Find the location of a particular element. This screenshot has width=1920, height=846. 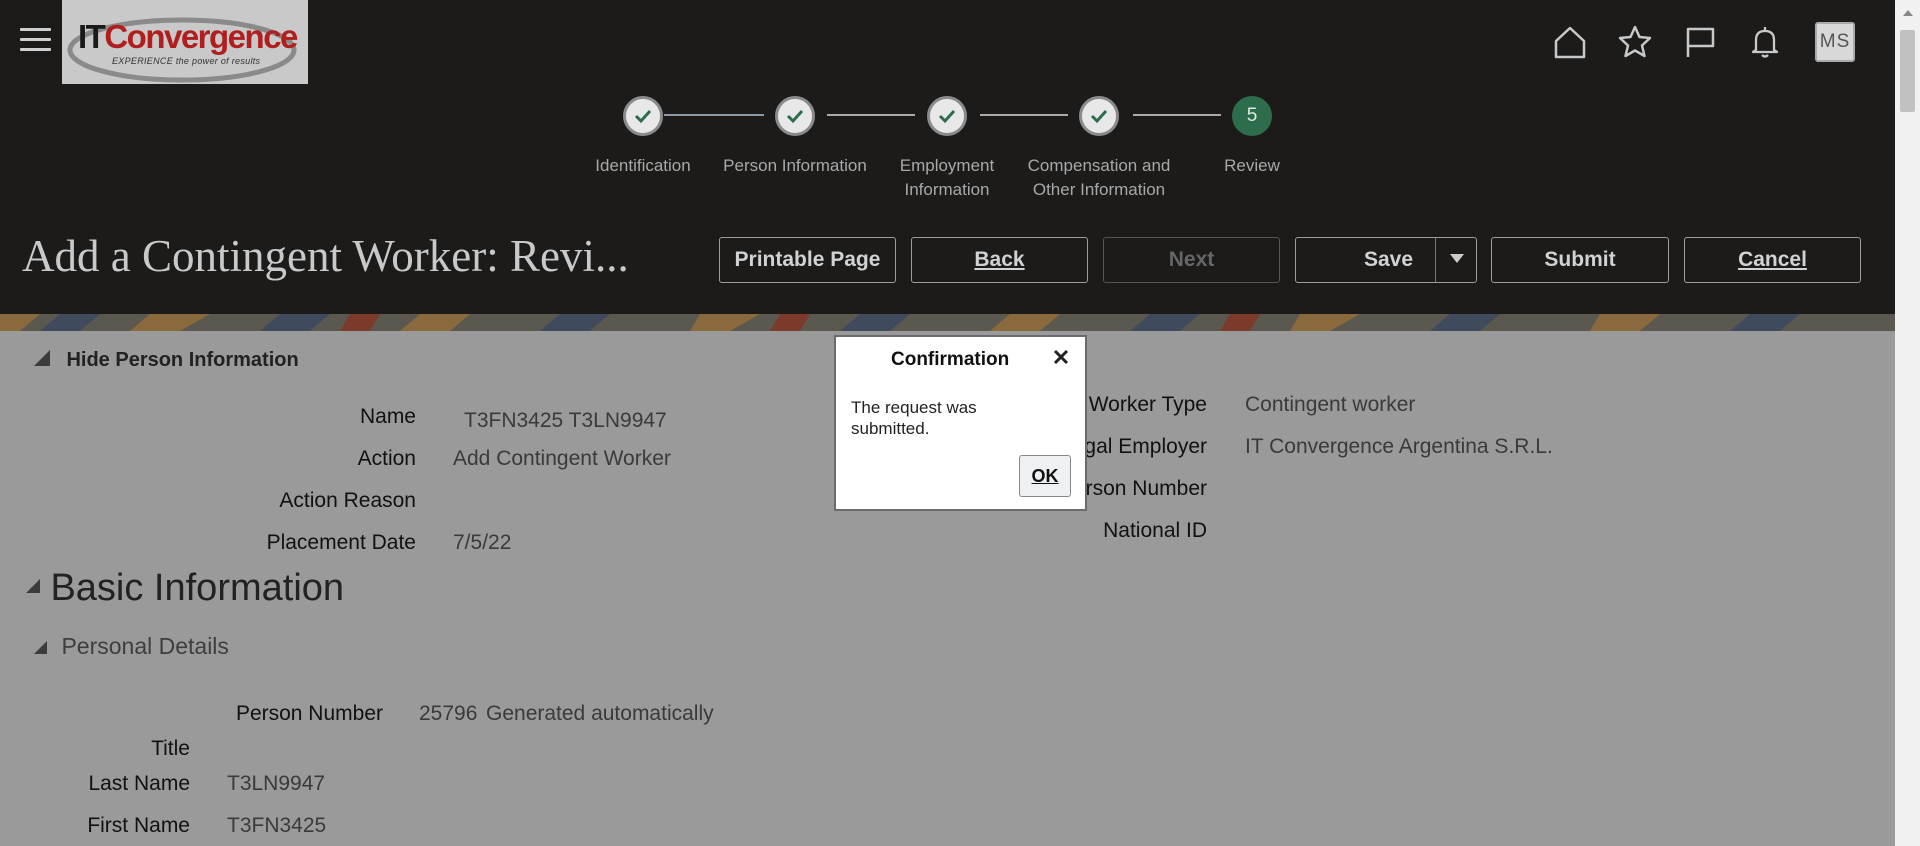

personal-details-toggle: Personal Details is located at coordinates (131, 646).